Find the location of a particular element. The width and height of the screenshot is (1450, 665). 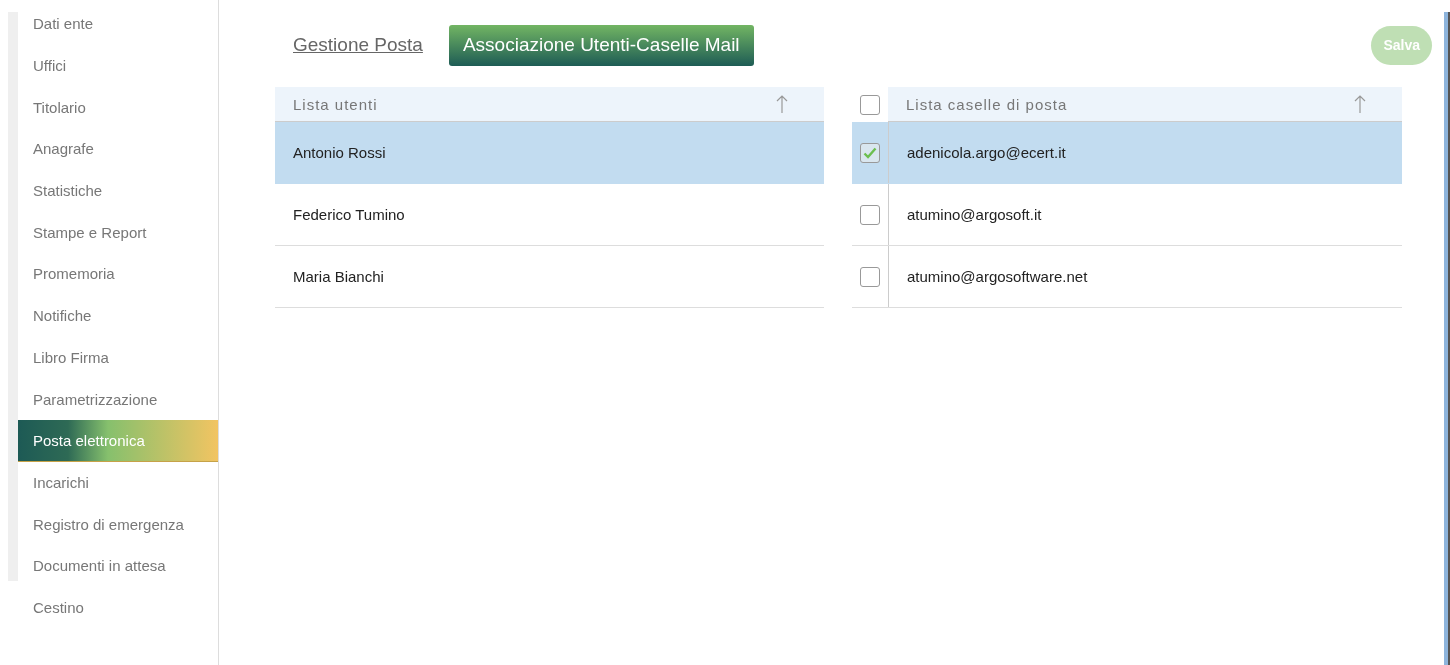

sidebar-item: Parametrizzazione is located at coordinates (118, 399).